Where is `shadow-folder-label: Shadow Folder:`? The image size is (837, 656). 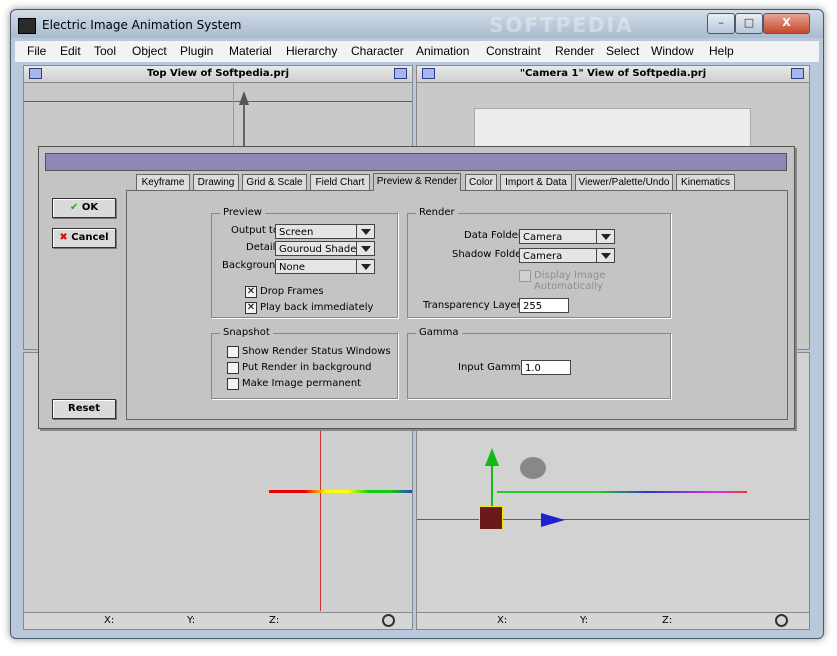
shadow-folder-label: Shadow Folder: is located at coordinates (490, 254).